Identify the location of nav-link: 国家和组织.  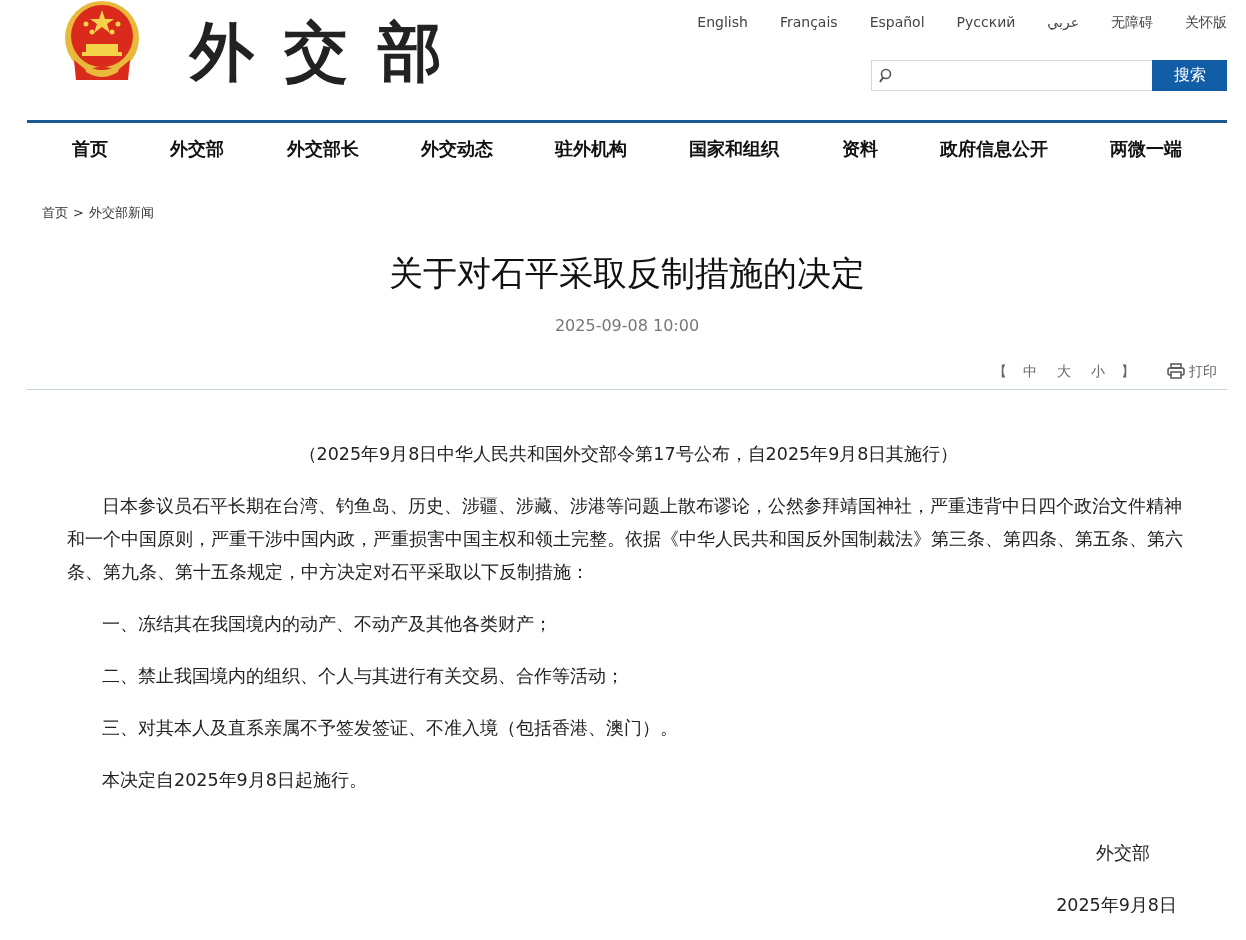
(734, 155).